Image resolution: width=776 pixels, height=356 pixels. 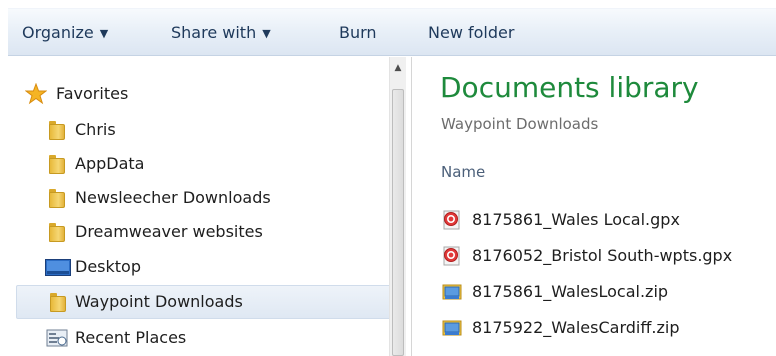 I want to click on new-folder-button: New folder, so click(x=471, y=32).